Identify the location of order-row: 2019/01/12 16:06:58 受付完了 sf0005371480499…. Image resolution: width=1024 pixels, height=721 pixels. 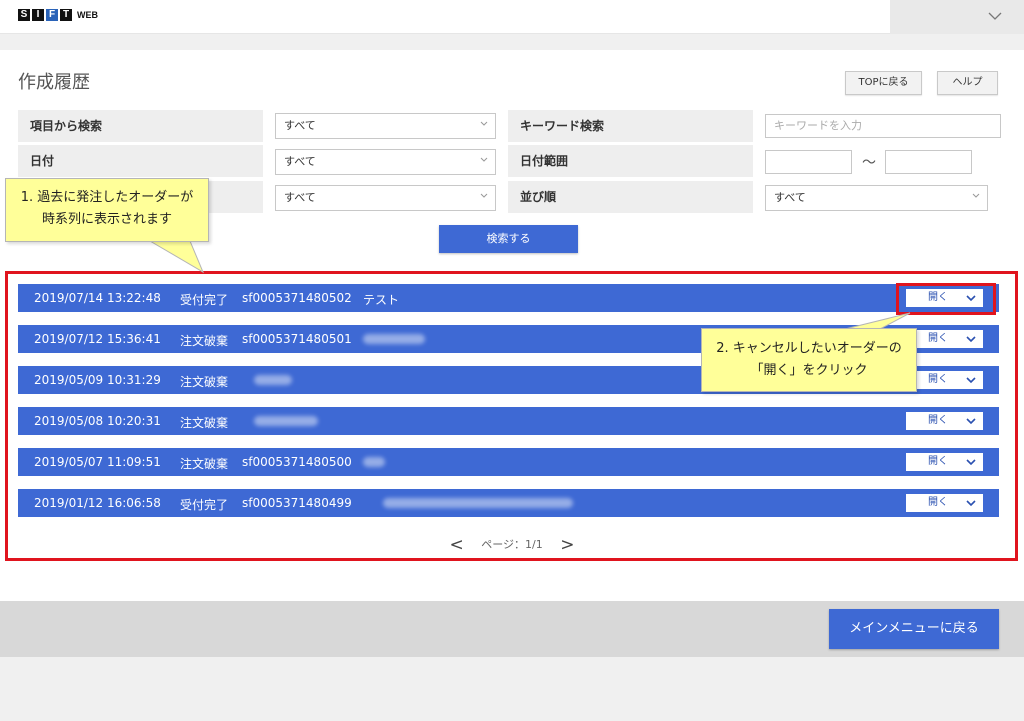
(508, 503).